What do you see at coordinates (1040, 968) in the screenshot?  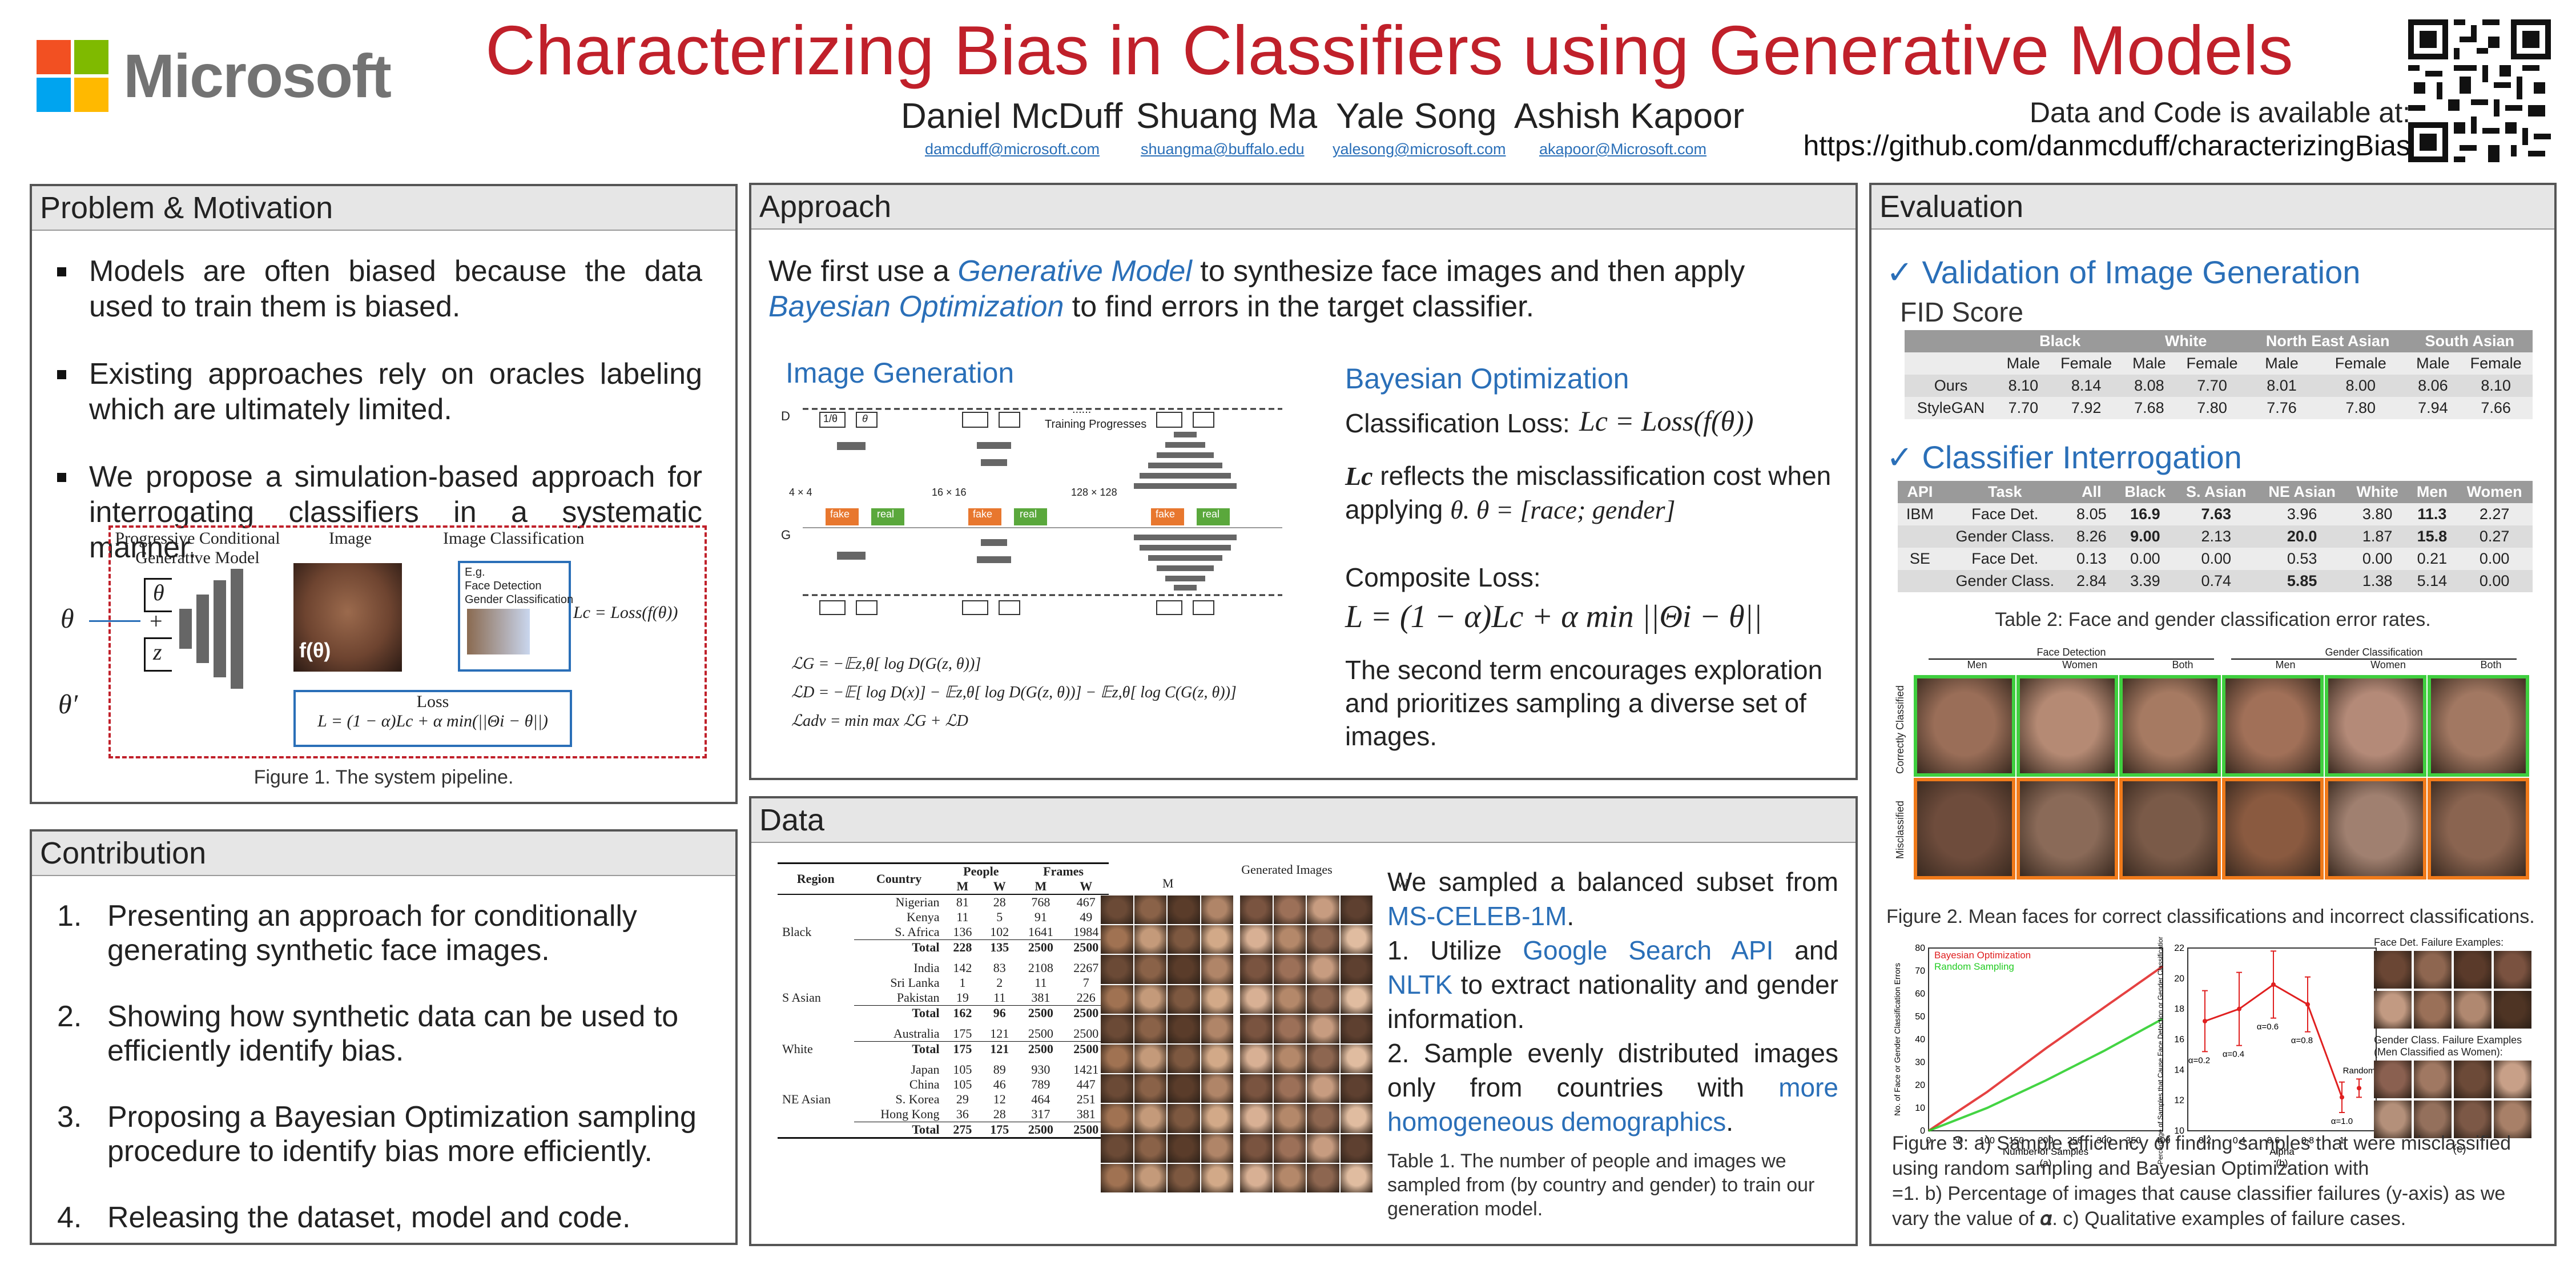 I see `value-cell: 2108` at bounding box center [1040, 968].